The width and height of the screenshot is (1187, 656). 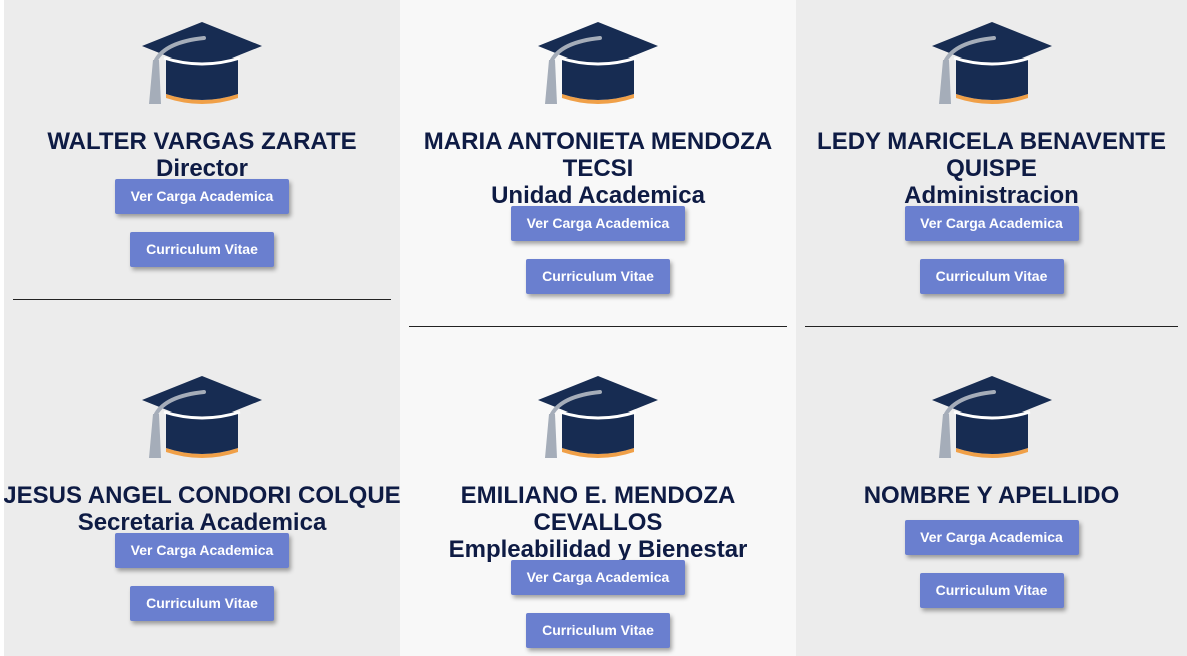 I want to click on staff-name-line-2: QUISPE, so click(x=991, y=168).